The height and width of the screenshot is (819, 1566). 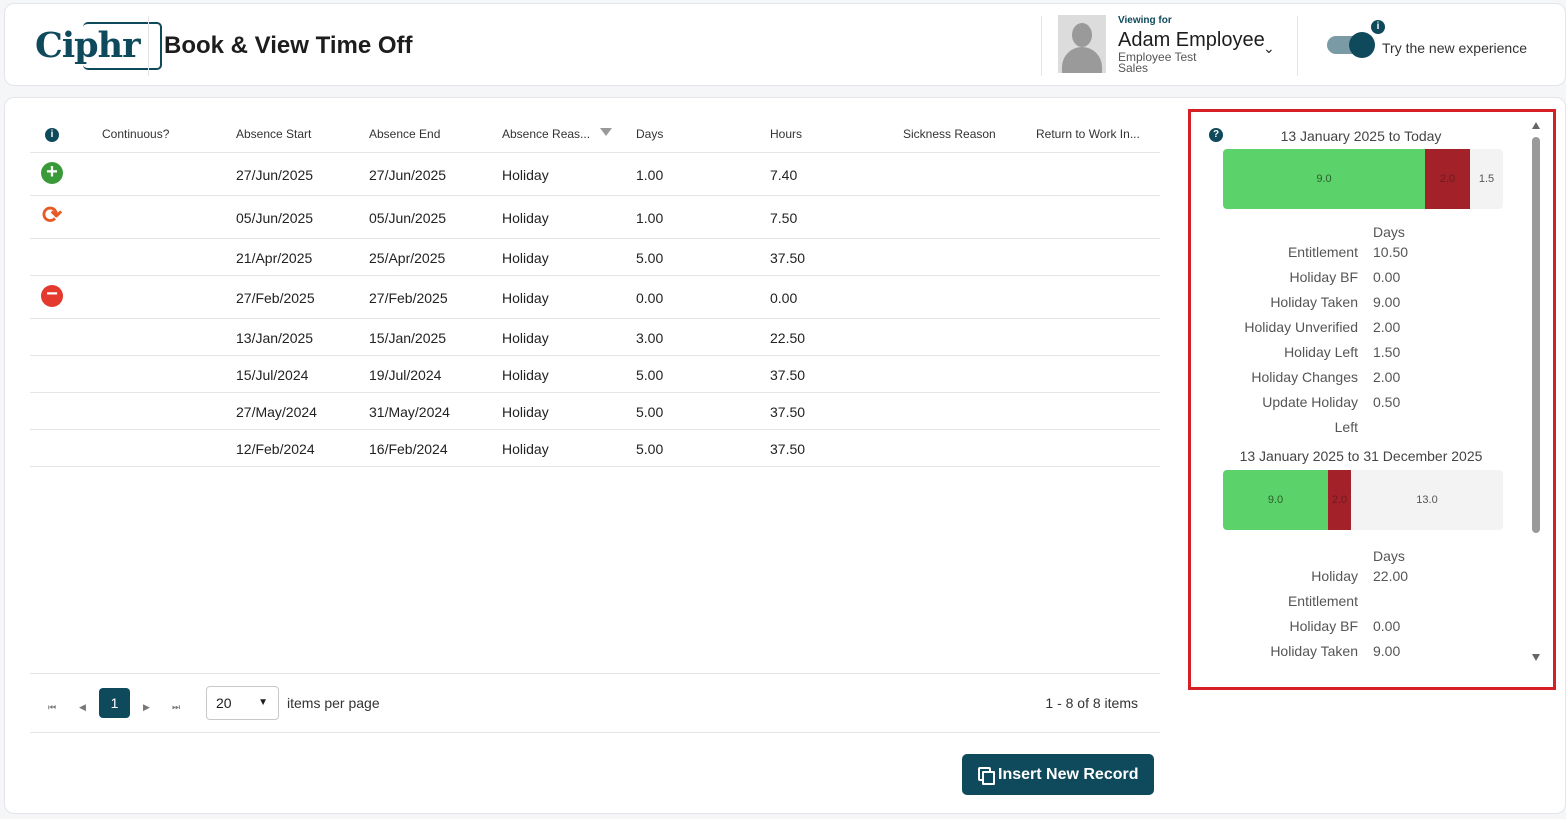 What do you see at coordinates (595, 217) in the screenshot?
I see `table-row: ⟳ 05/Jun/2025 05/Jun/2025 Holiday 1.00 7.50` at bounding box center [595, 217].